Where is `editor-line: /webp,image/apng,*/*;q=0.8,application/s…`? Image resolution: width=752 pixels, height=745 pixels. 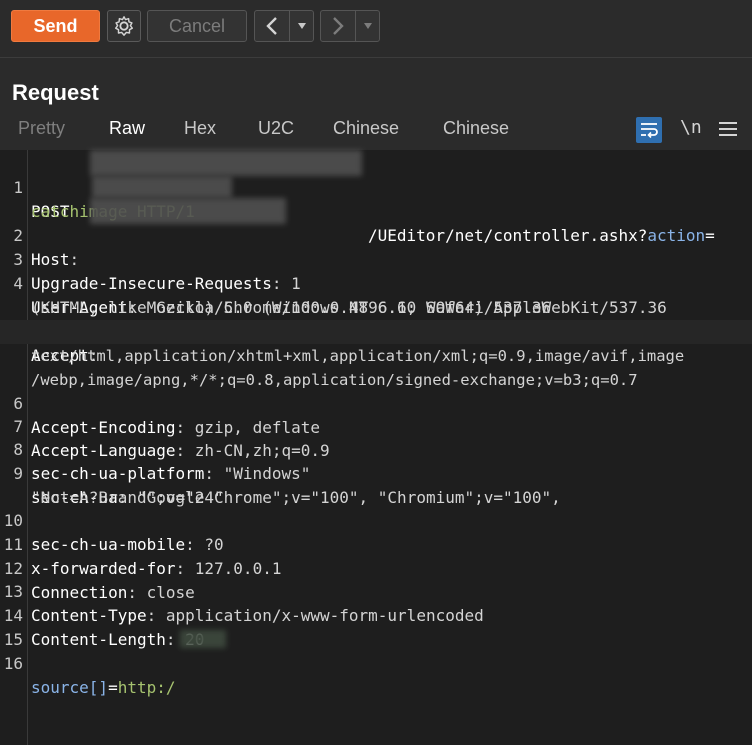
editor-line: /webp,image/apng,*/*;q=0.8,application/s… is located at coordinates (376, 366).